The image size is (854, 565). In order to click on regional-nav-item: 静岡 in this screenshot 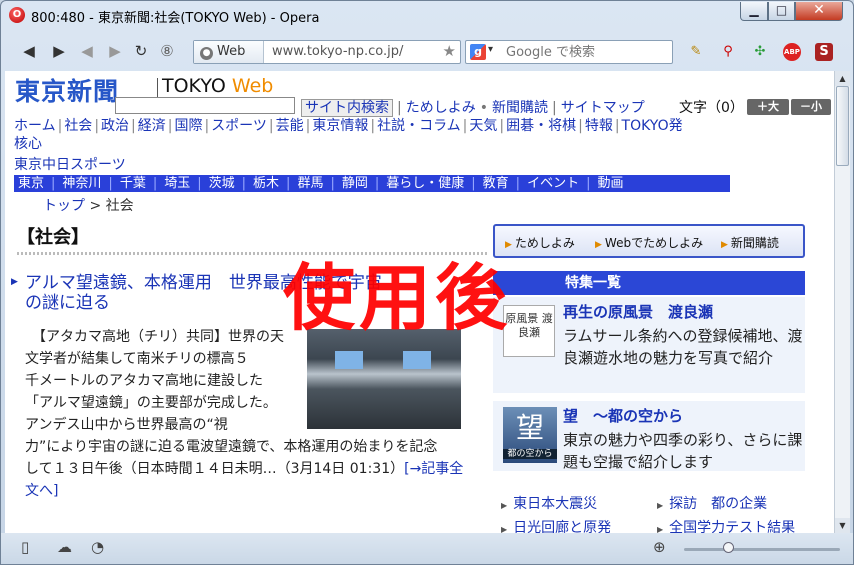, I will do `click(355, 183)`.